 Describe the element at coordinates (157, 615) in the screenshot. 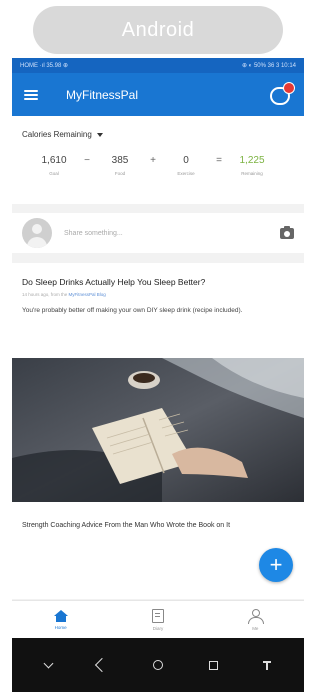

I see `diary-icon` at that location.